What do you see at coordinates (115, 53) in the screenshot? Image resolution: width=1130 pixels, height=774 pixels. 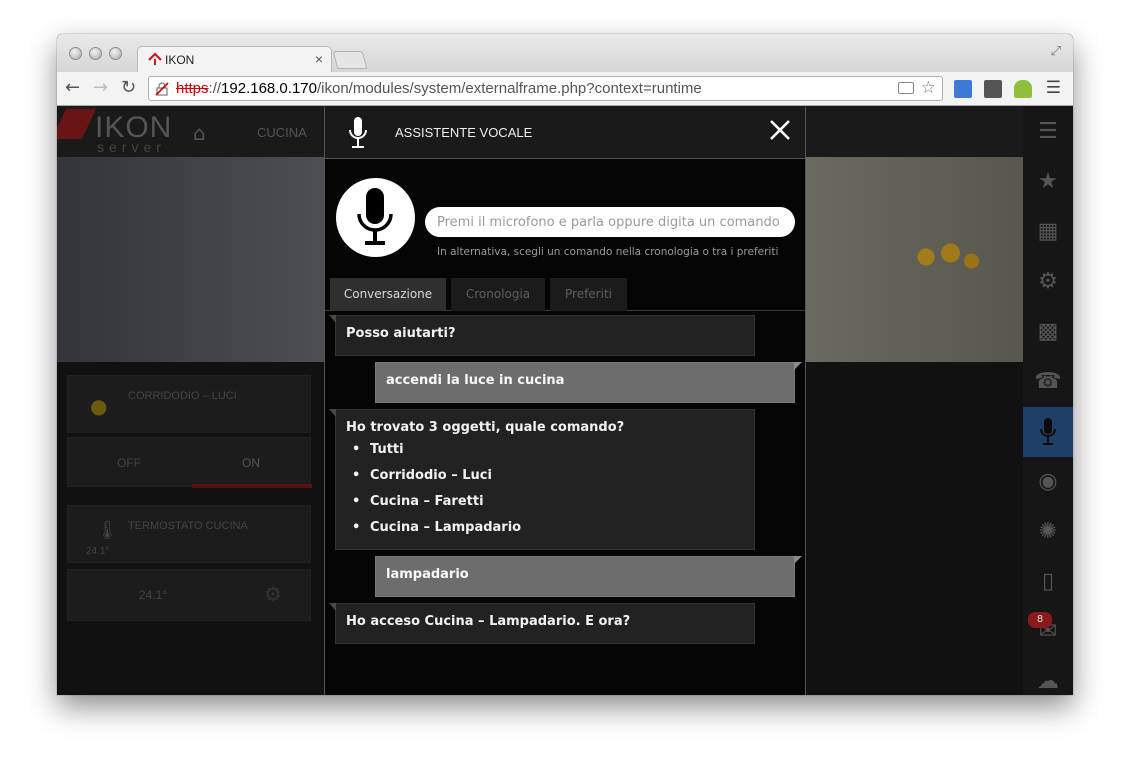 I see `maximize-window-button` at bounding box center [115, 53].